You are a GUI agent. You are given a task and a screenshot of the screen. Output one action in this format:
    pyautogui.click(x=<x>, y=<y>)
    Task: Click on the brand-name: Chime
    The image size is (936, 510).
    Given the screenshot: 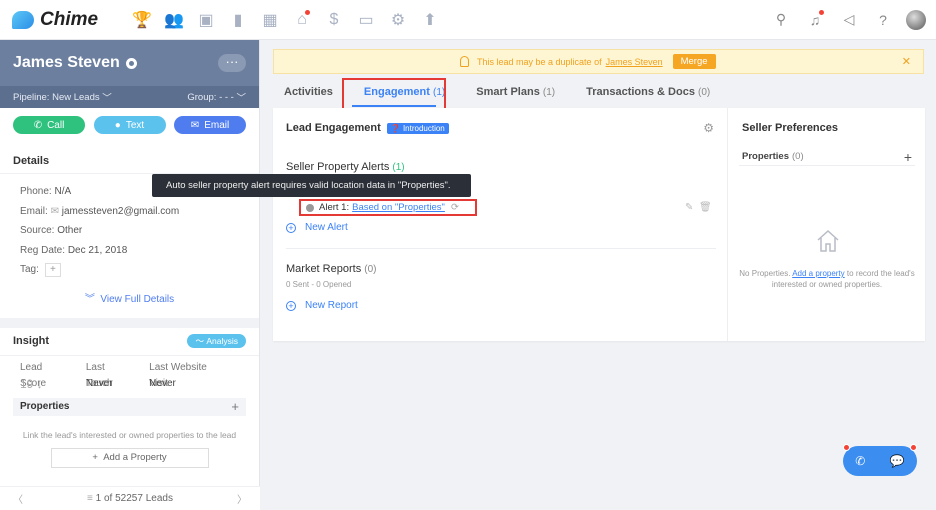 What is the action you would take?
    pyautogui.click(x=69, y=19)
    